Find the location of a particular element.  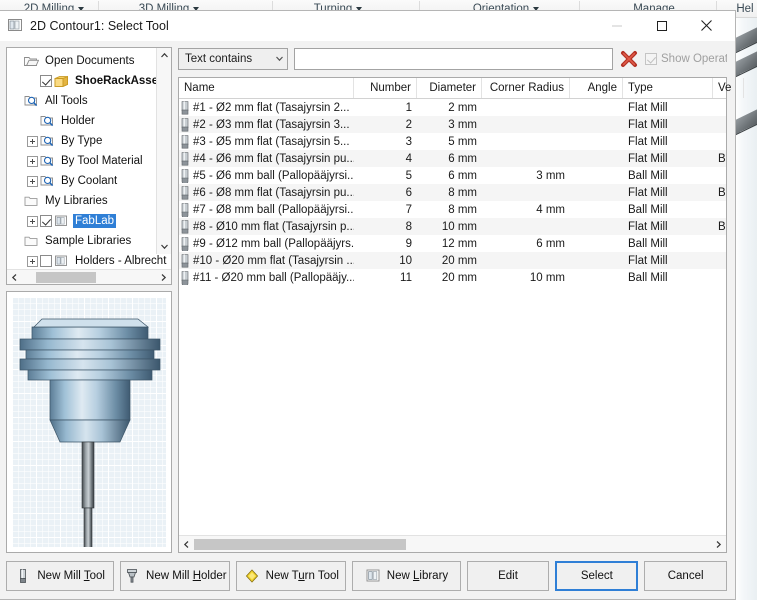

cell-diameter: 8 mm is located at coordinates (462, 209).